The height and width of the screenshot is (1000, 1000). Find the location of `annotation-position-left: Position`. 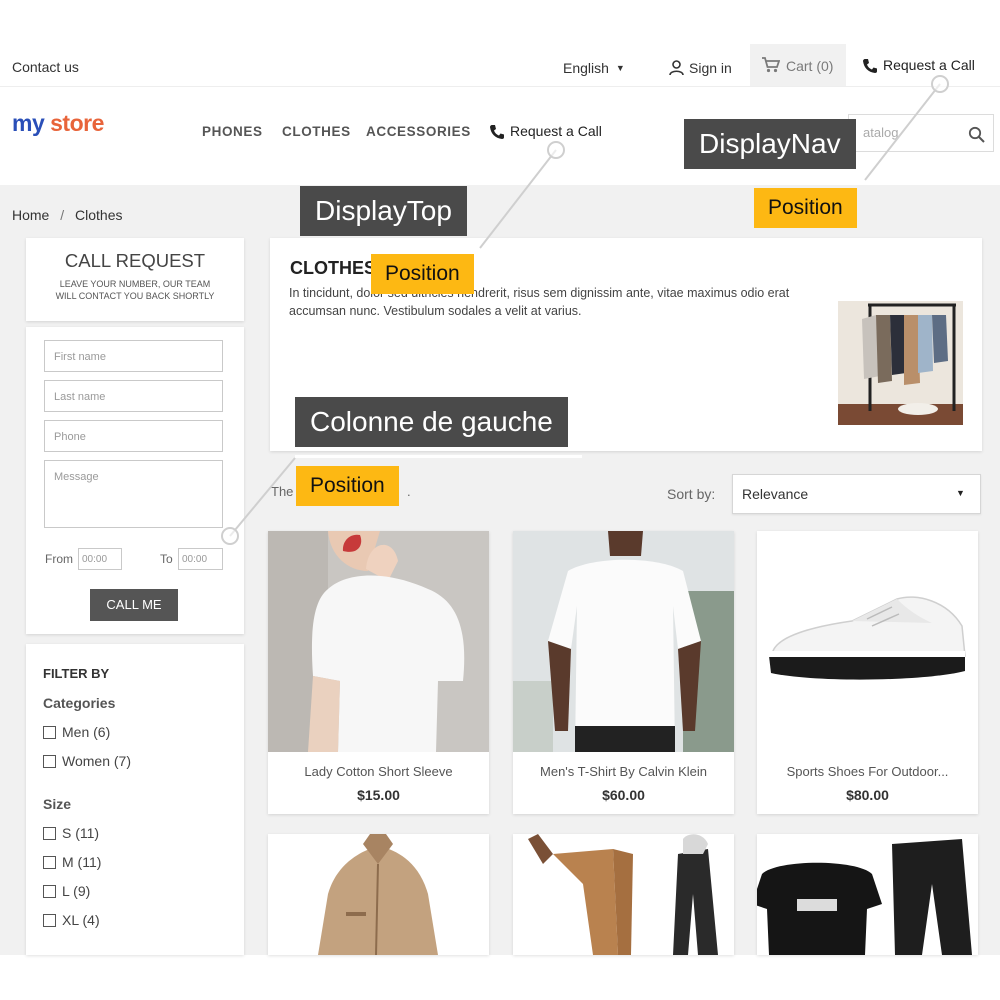

annotation-position-left: Position is located at coordinates (347, 486).